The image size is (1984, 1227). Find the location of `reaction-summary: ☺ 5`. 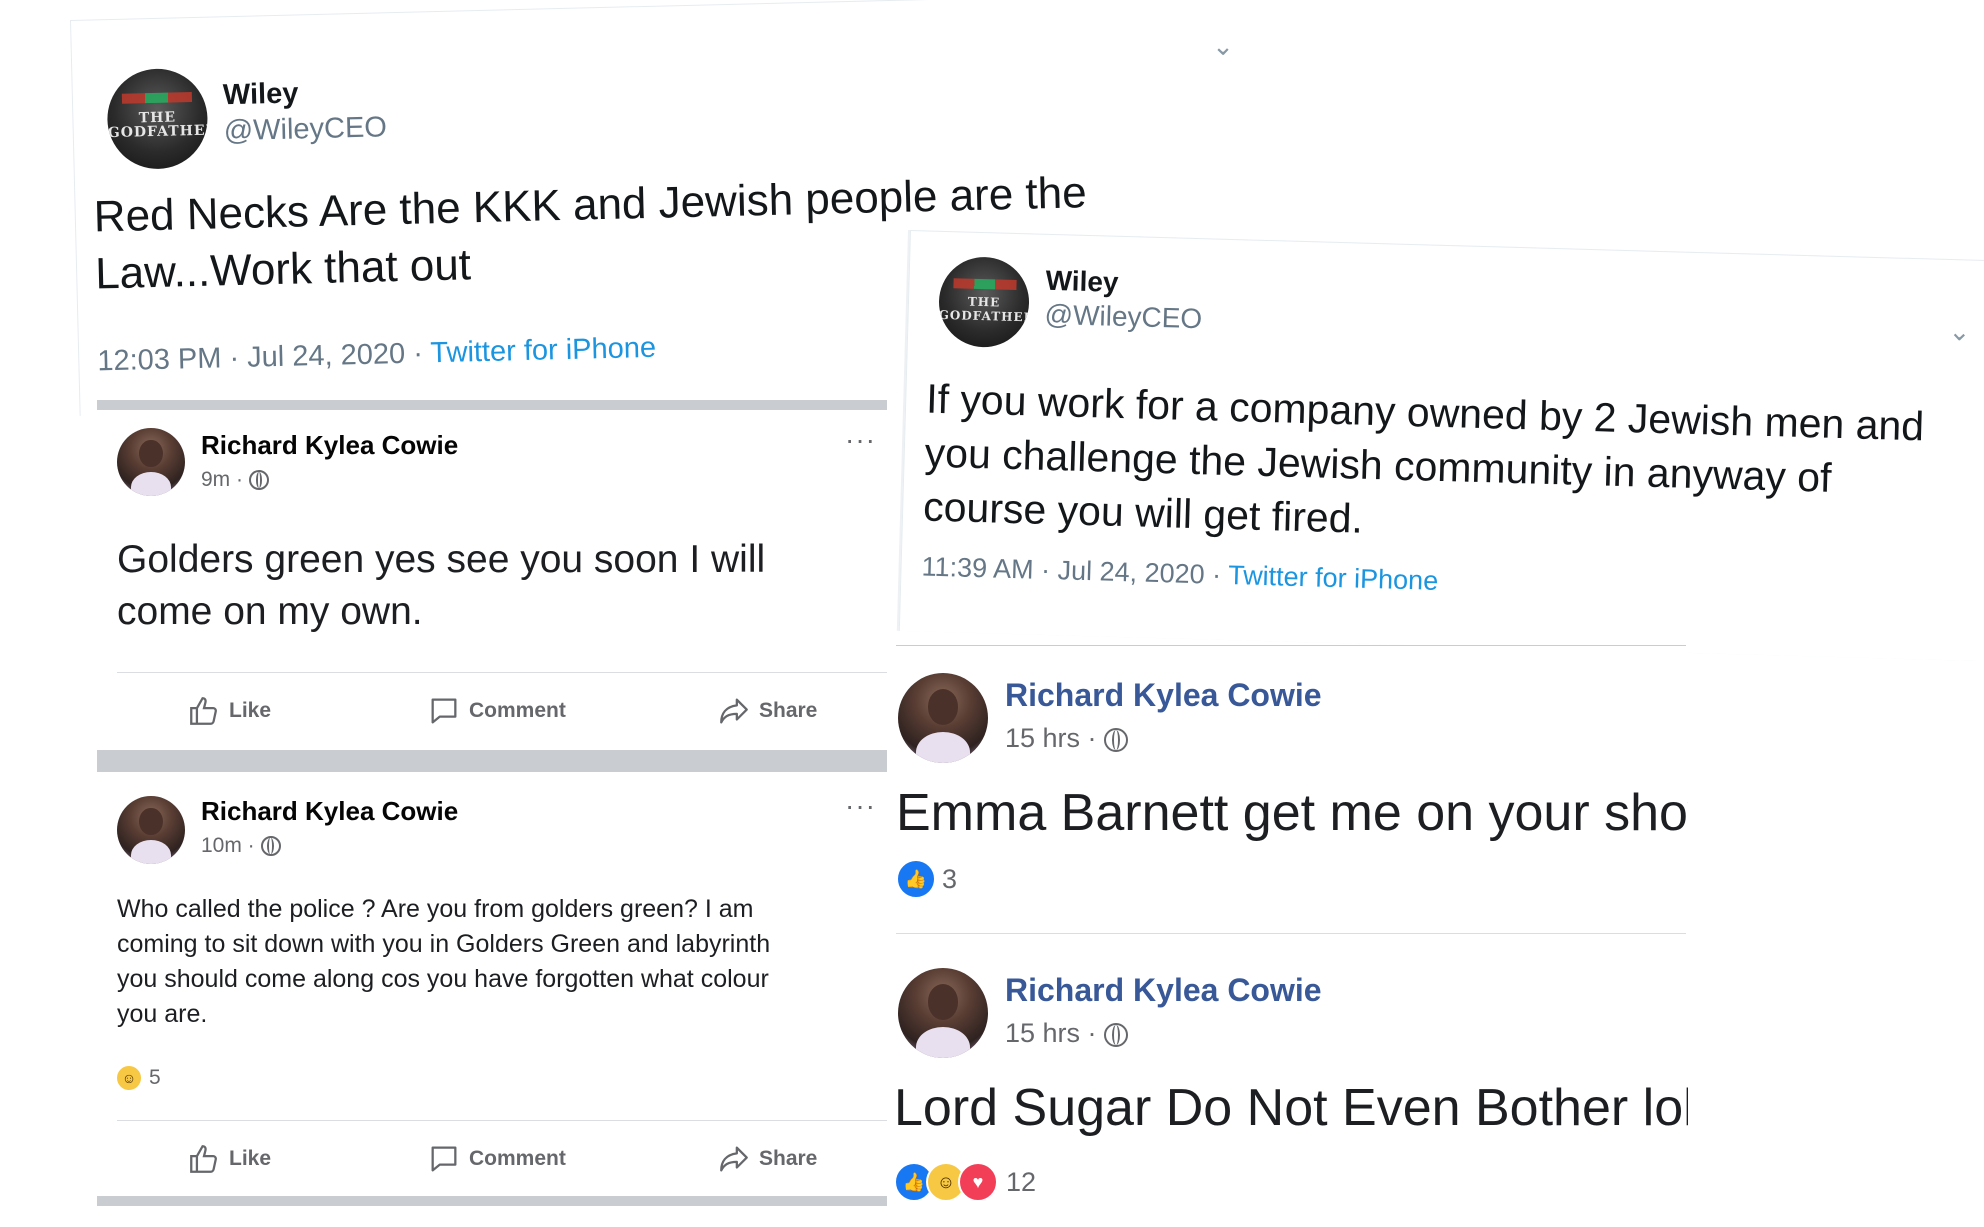

reaction-summary: ☺ 5 is located at coordinates (138, 1078).